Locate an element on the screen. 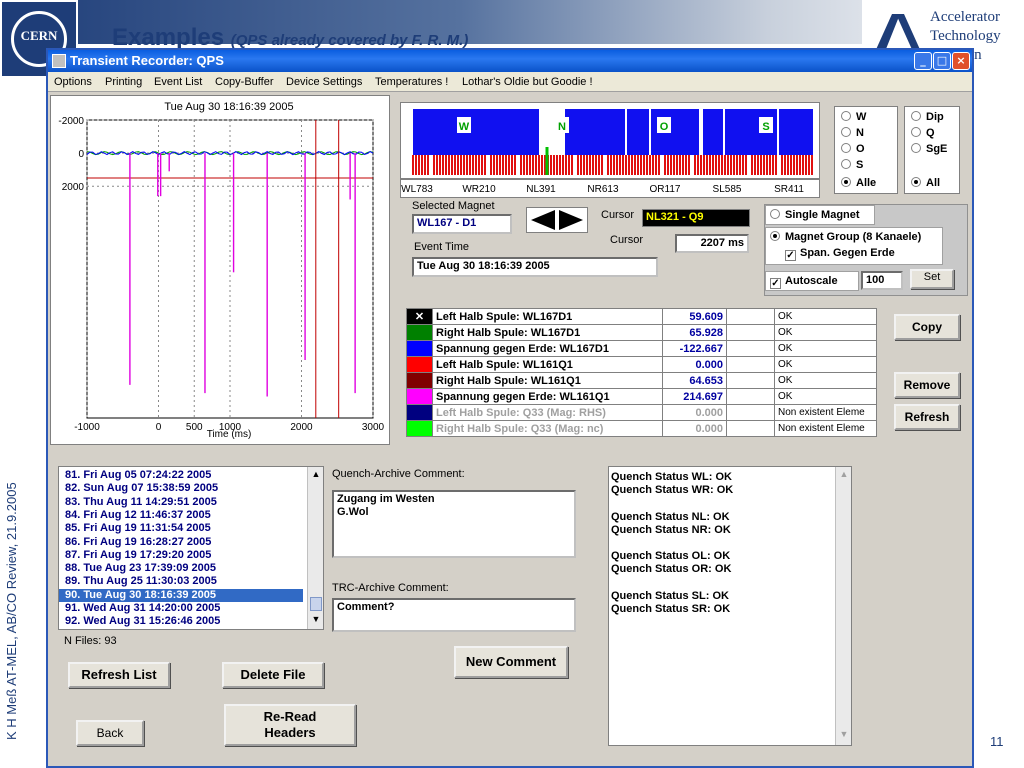 Image resolution: width=1024 pixels, height=768 pixels. refresh-list-button: Refresh List is located at coordinates (119, 675).